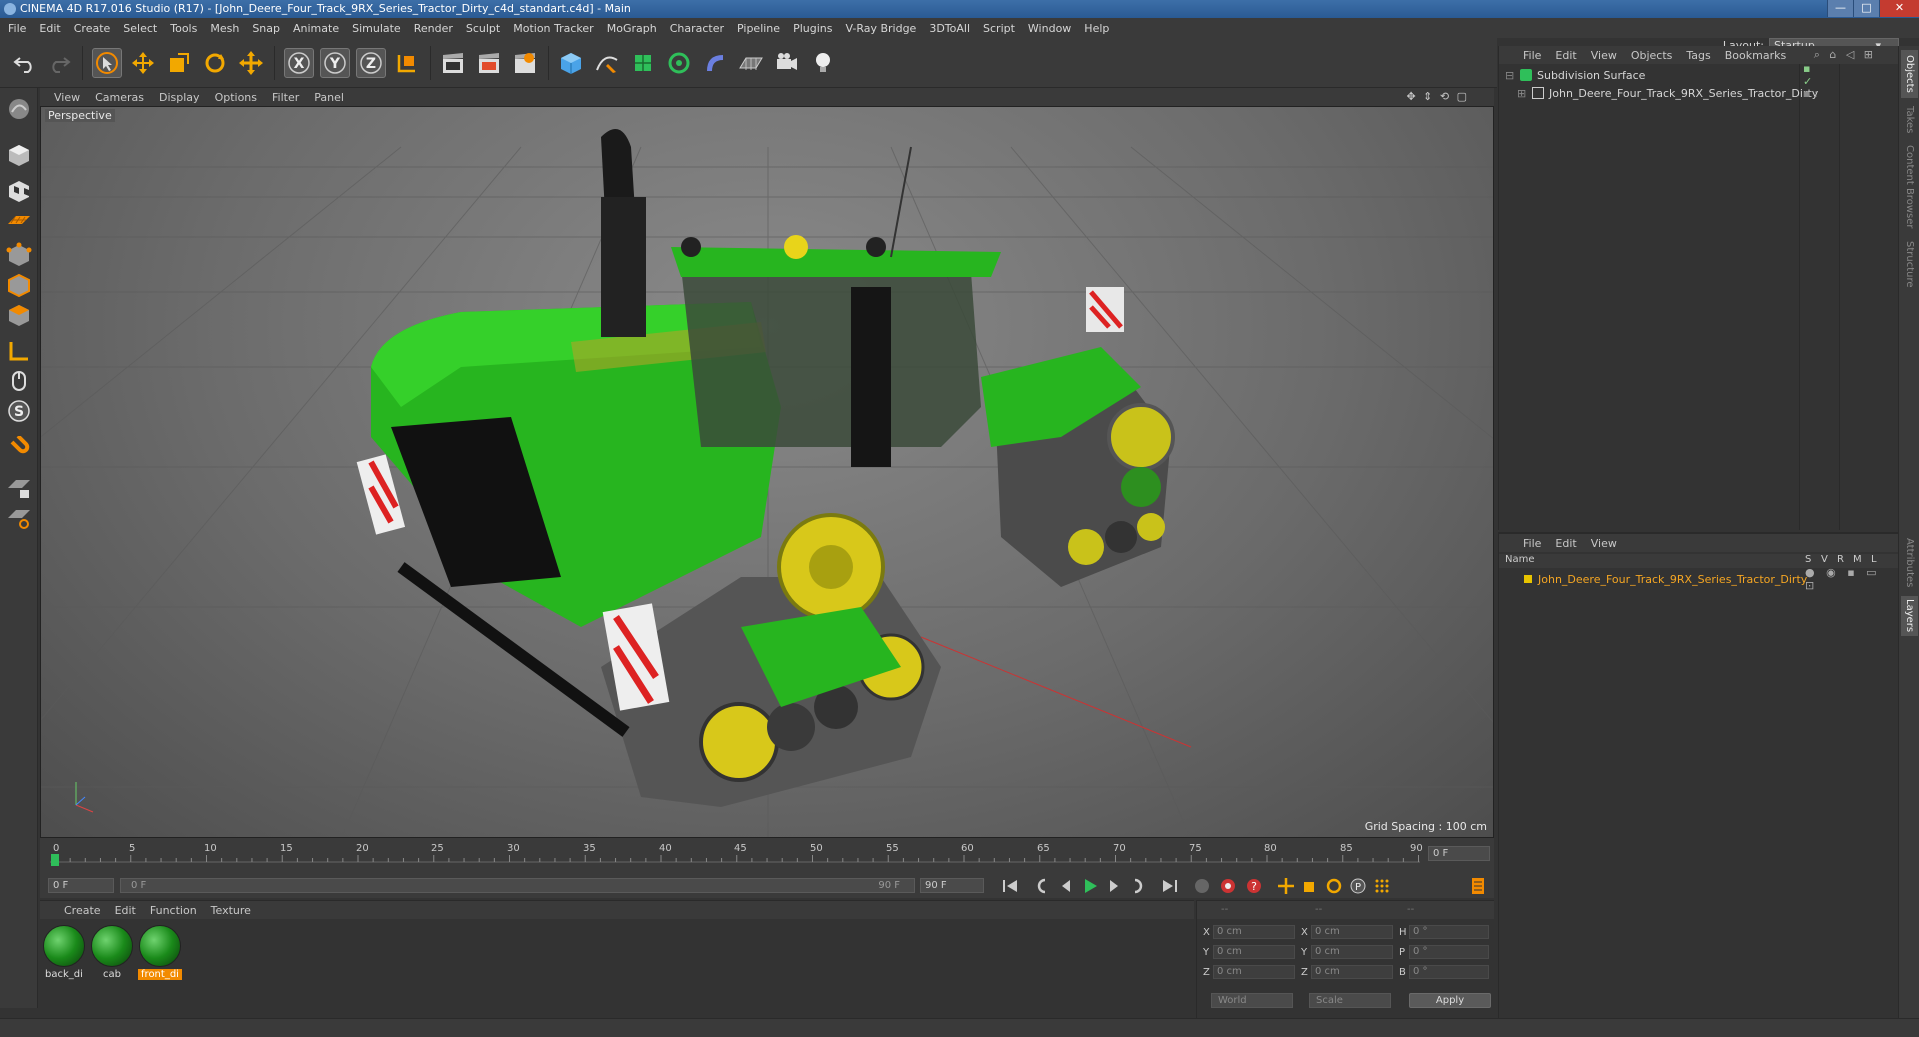 This screenshot has width=1919, height=1037. Describe the element at coordinates (1310, 886) in the screenshot. I see `record-scale-button` at that location.